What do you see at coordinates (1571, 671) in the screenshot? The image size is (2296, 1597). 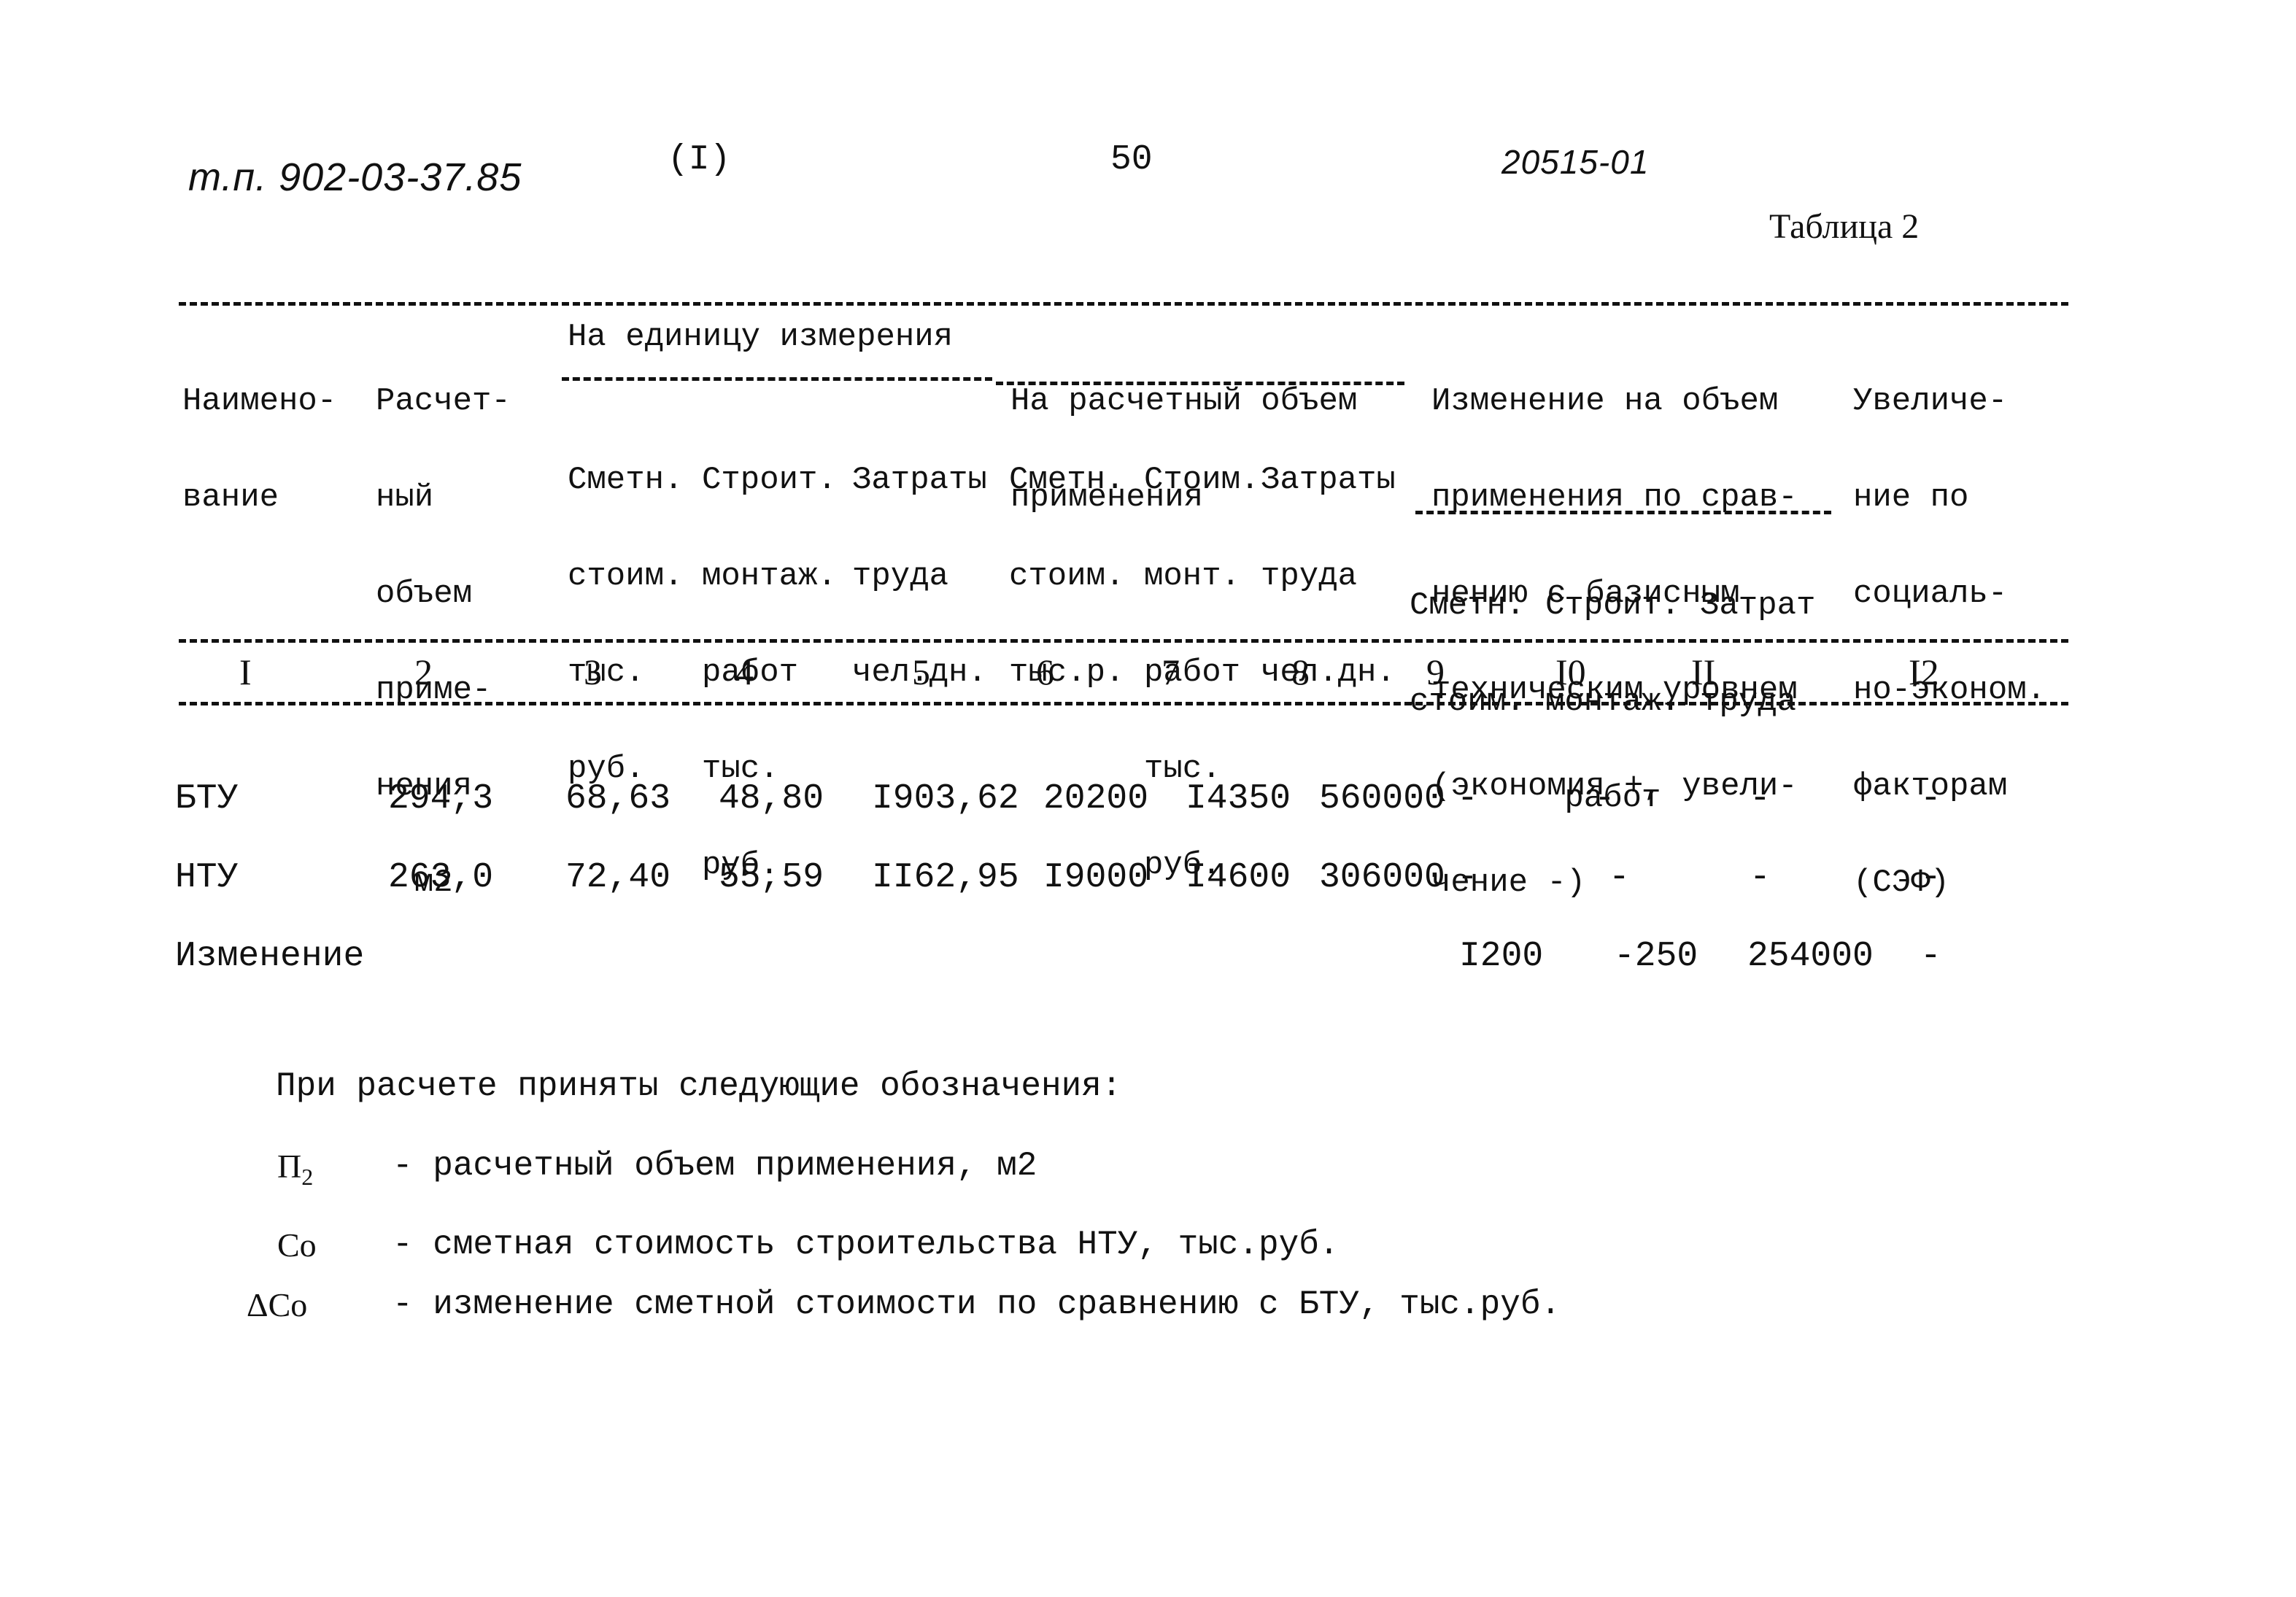 I see `column-number: I0` at bounding box center [1571, 671].